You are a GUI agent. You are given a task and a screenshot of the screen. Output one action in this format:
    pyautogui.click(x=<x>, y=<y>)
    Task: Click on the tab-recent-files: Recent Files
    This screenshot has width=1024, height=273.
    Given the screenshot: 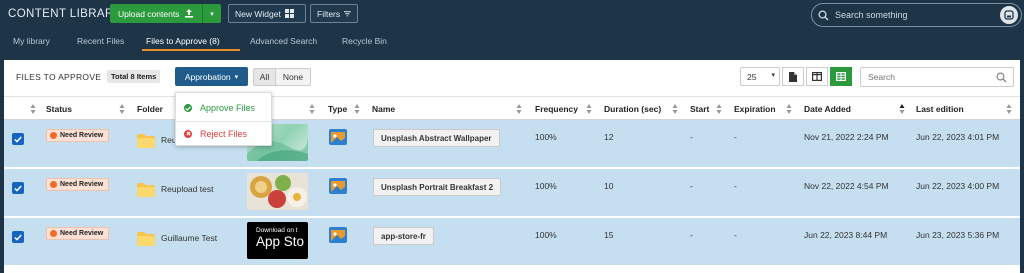 What is the action you would take?
    pyautogui.click(x=100, y=41)
    